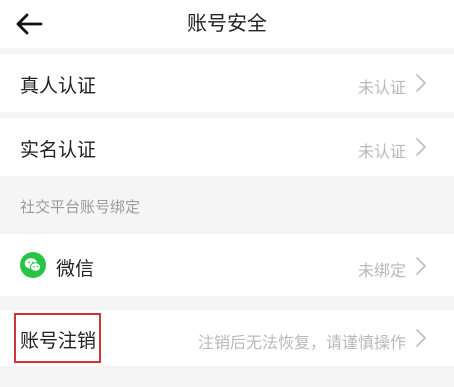 This screenshot has width=454, height=387. Describe the element at coordinates (381, 151) in the screenshot. I see `real-name-verification-status: 未认证` at that location.